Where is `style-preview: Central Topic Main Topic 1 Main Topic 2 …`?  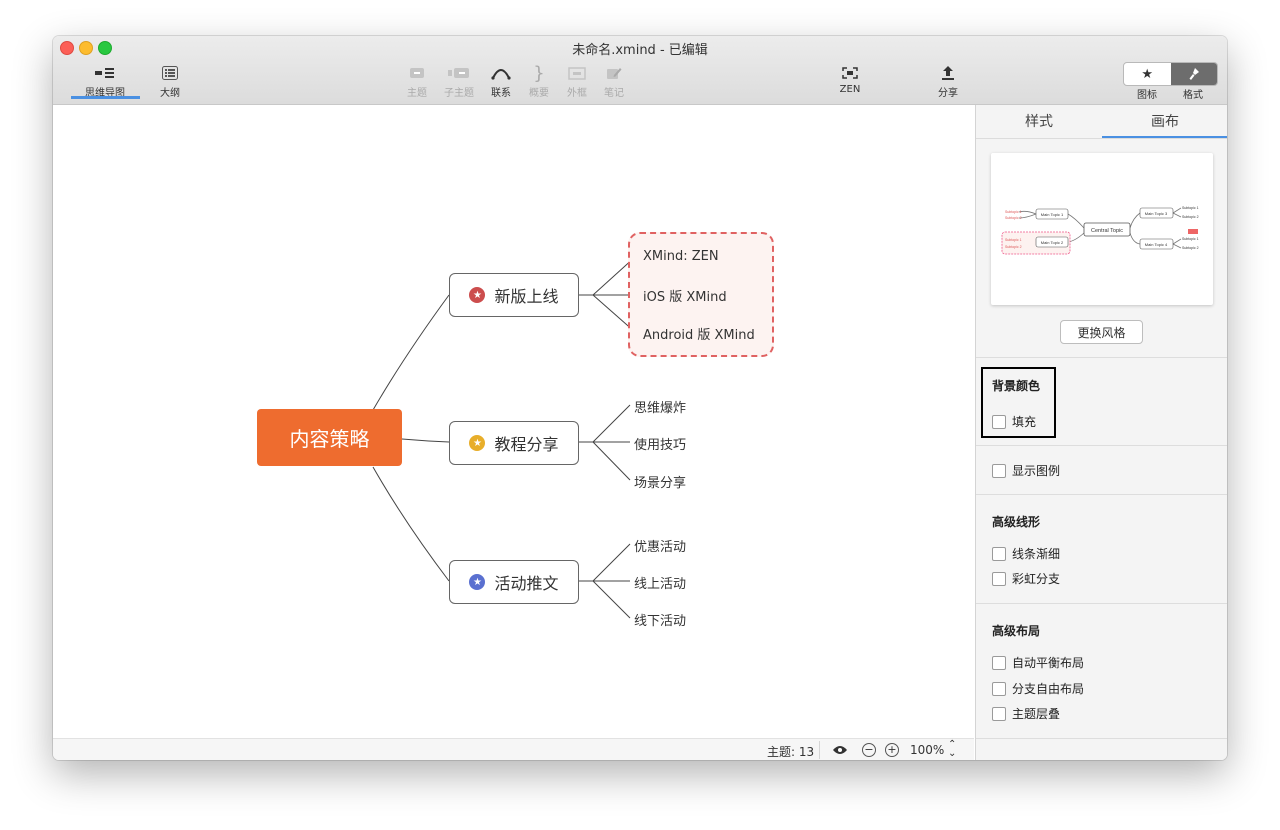
style-preview: Central Topic Main Topic 1 Main Topic 2 … is located at coordinates (1102, 229).